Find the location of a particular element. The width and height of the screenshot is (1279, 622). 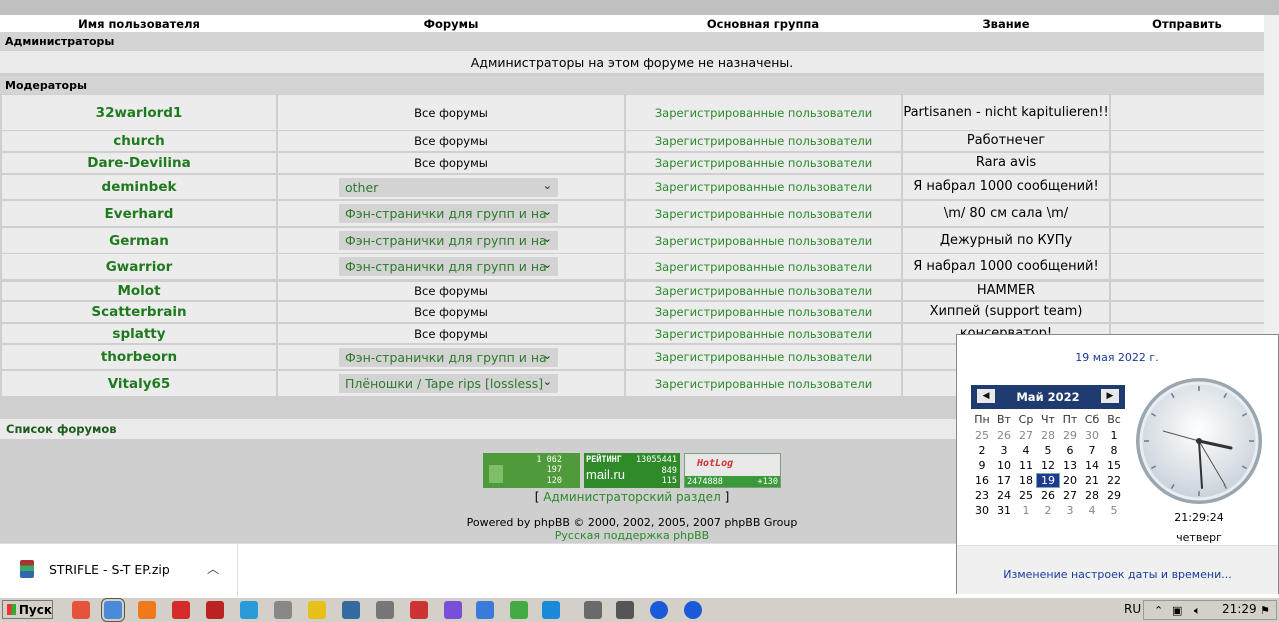

mailru-counter: РЕЙТИНГ 13055441 mail.ru 849 115 is located at coordinates (632, 470).